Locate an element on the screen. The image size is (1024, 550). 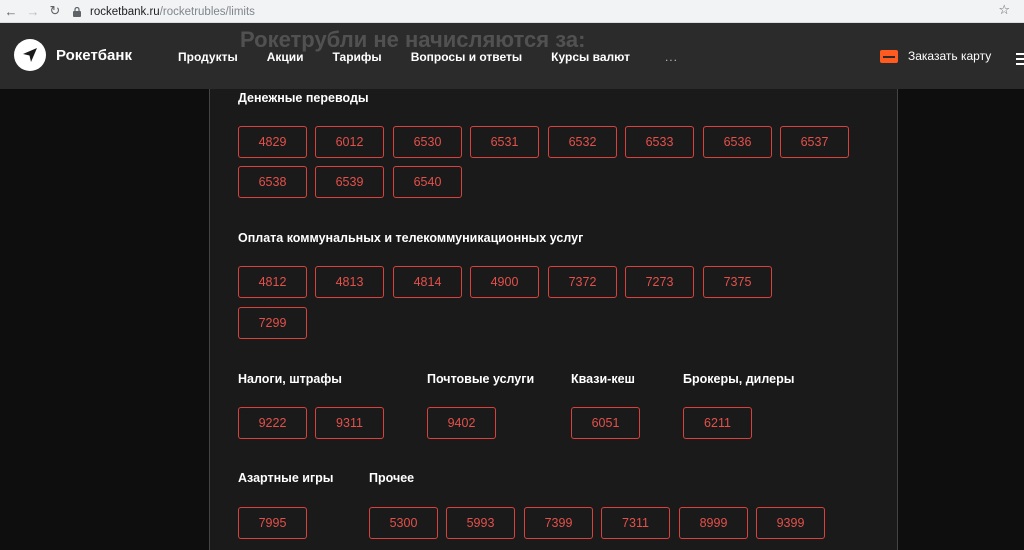
mcc-code: 9311 is located at coordinates (349, 423).